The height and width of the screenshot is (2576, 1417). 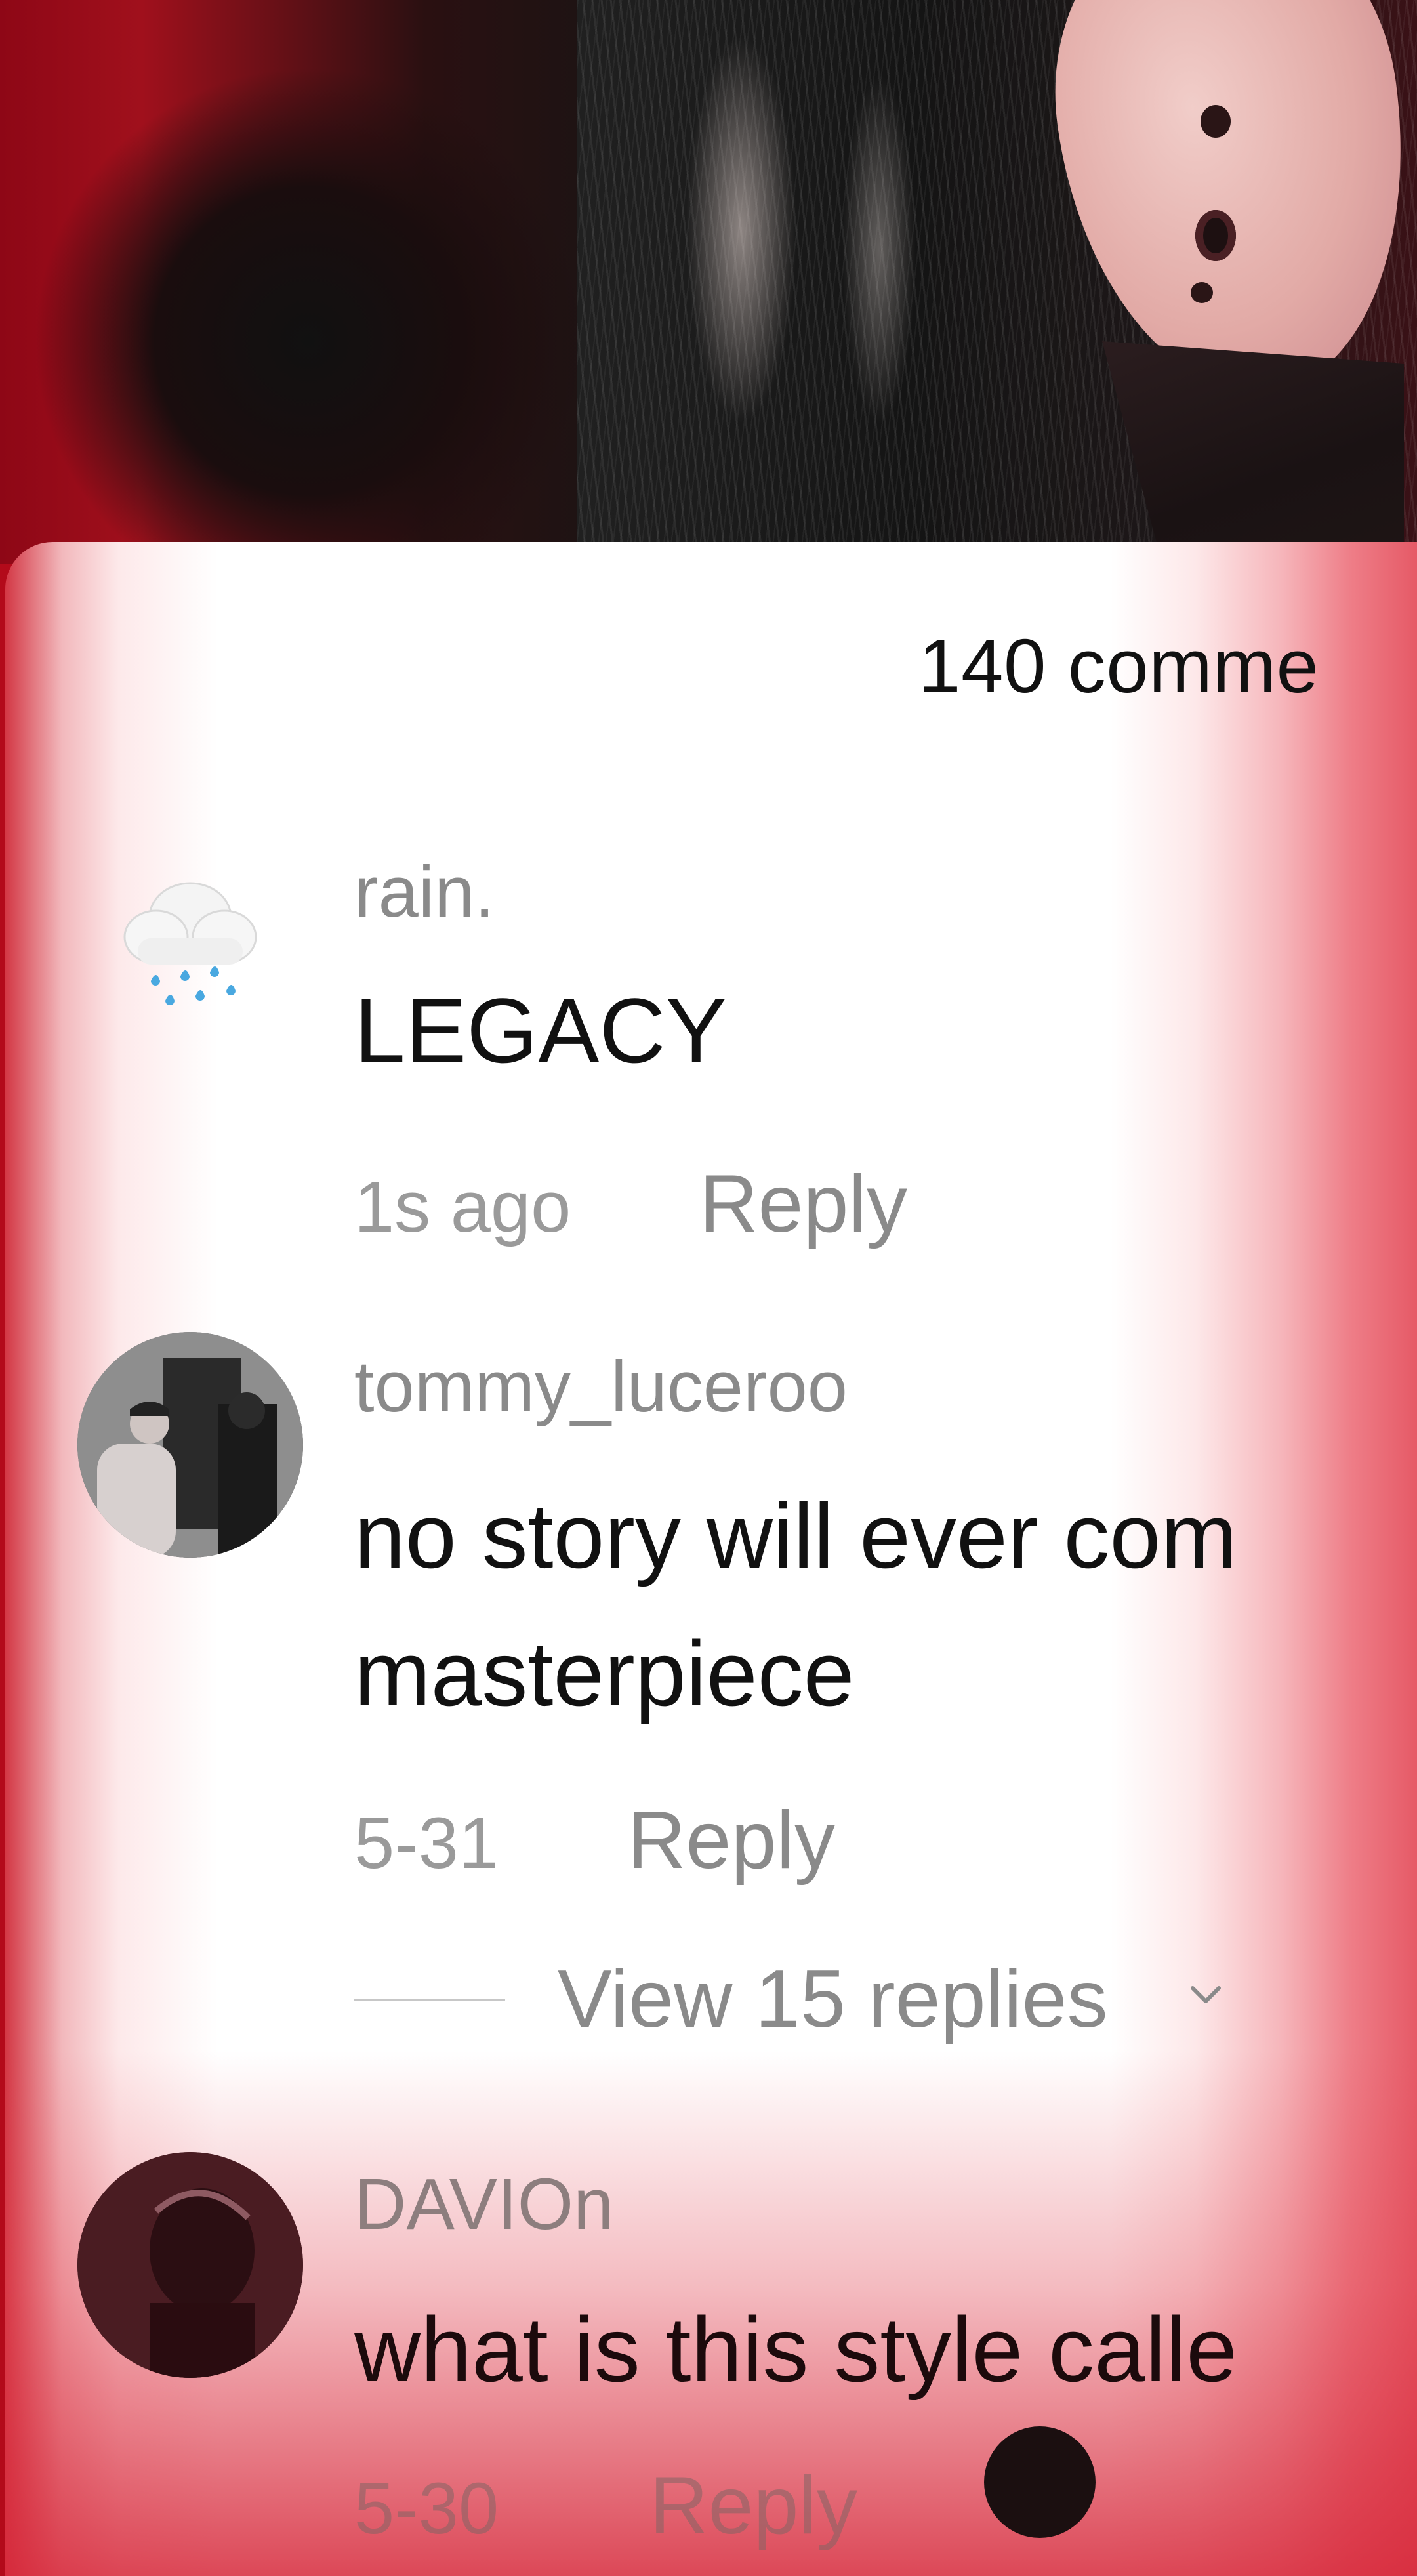 I want to click on comment-username: DAVIOn, so click(x=484, y=2204).